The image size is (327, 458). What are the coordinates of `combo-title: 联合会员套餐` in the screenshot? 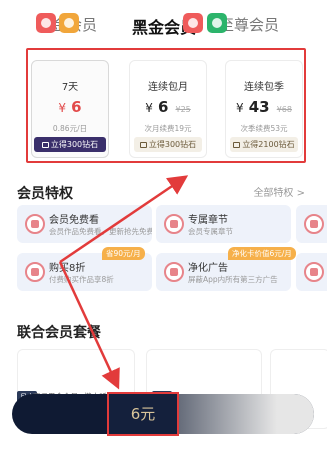 It's located at (59, 333).